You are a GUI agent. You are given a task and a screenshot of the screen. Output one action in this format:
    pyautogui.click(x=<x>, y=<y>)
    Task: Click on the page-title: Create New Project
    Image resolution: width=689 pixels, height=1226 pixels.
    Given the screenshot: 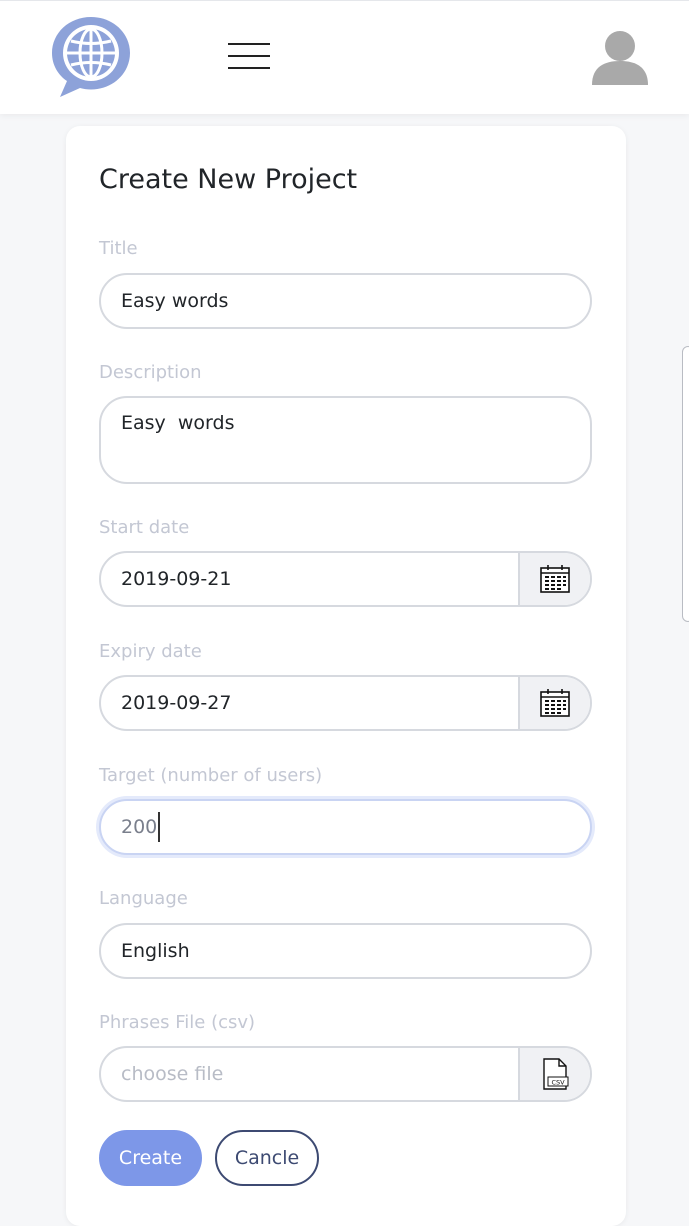 What is the action you would take?
    pyautogui.click(x=228, y=179)
    